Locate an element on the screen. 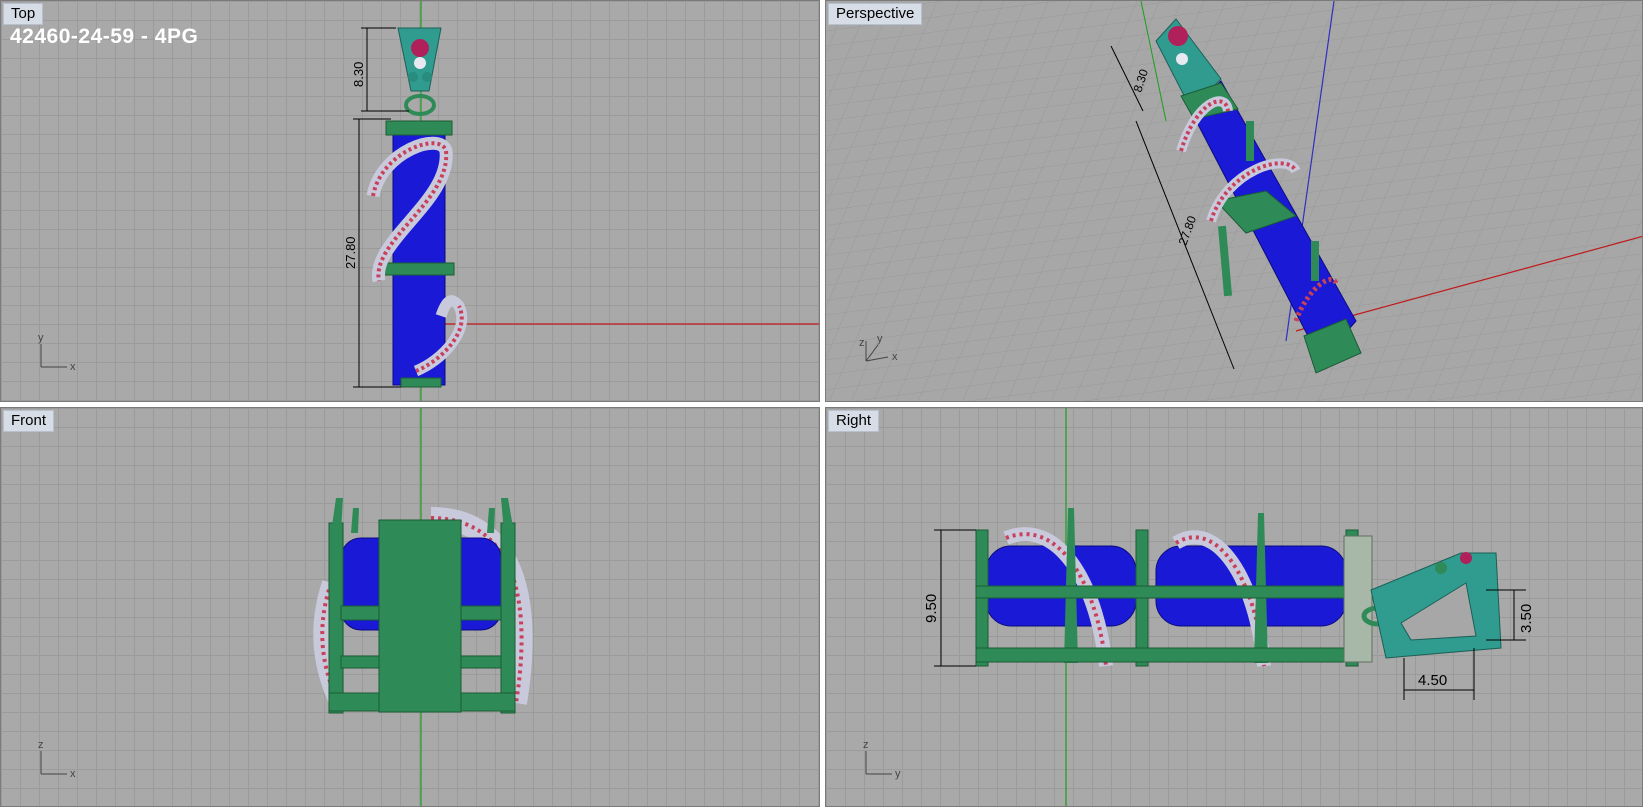  axis-label-persp-h: x is located at coordinates (895, 357).